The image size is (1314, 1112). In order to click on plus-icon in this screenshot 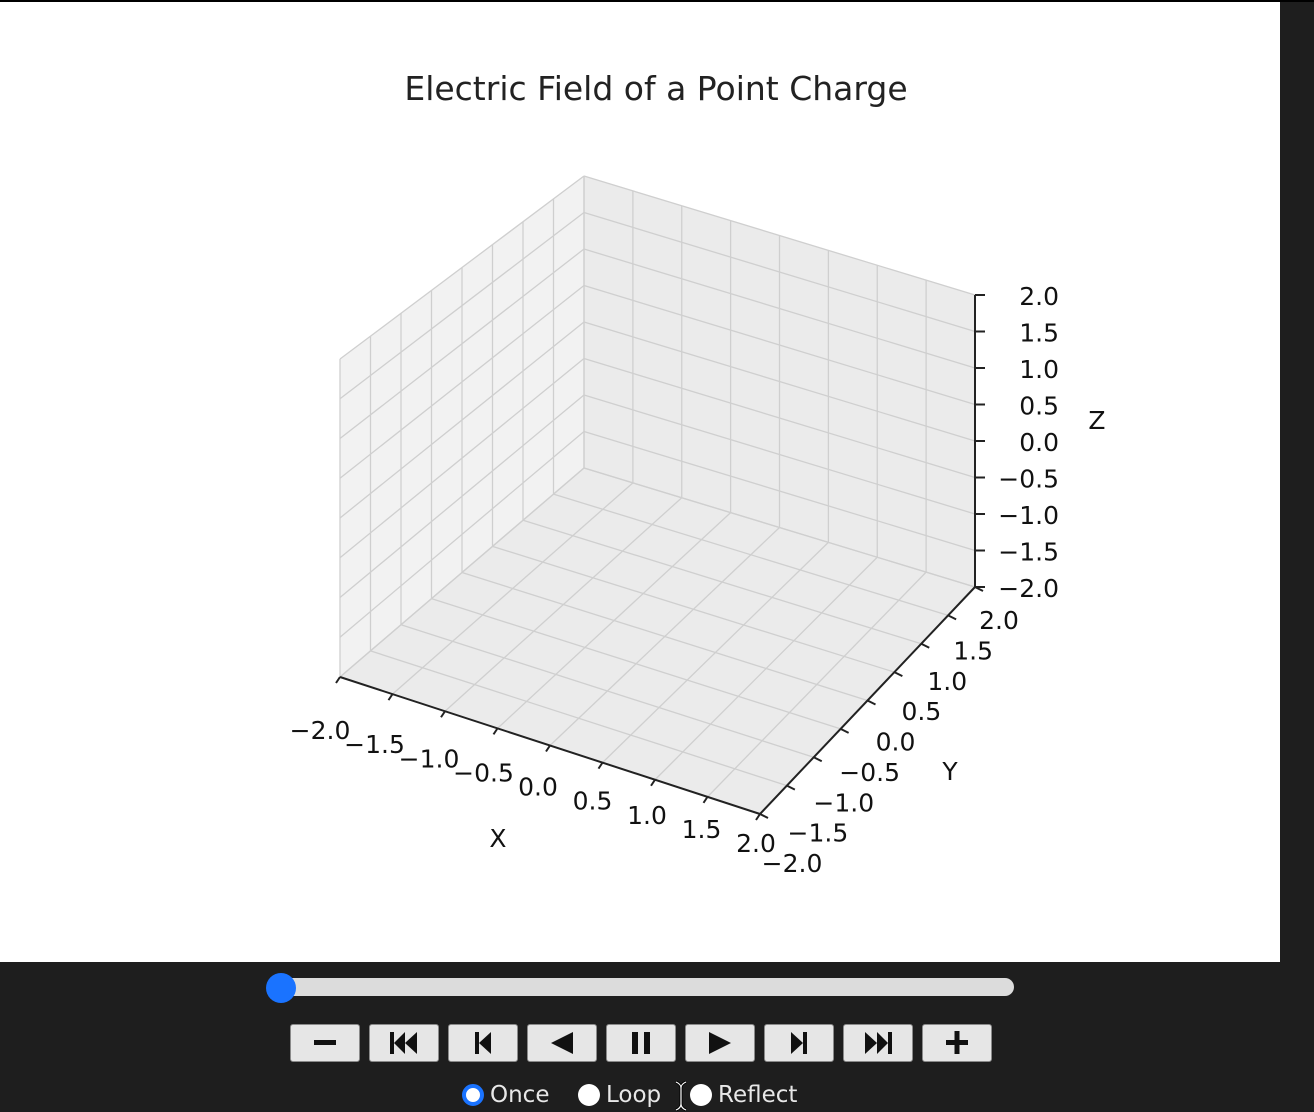, I will do `click(957, 1042)`.